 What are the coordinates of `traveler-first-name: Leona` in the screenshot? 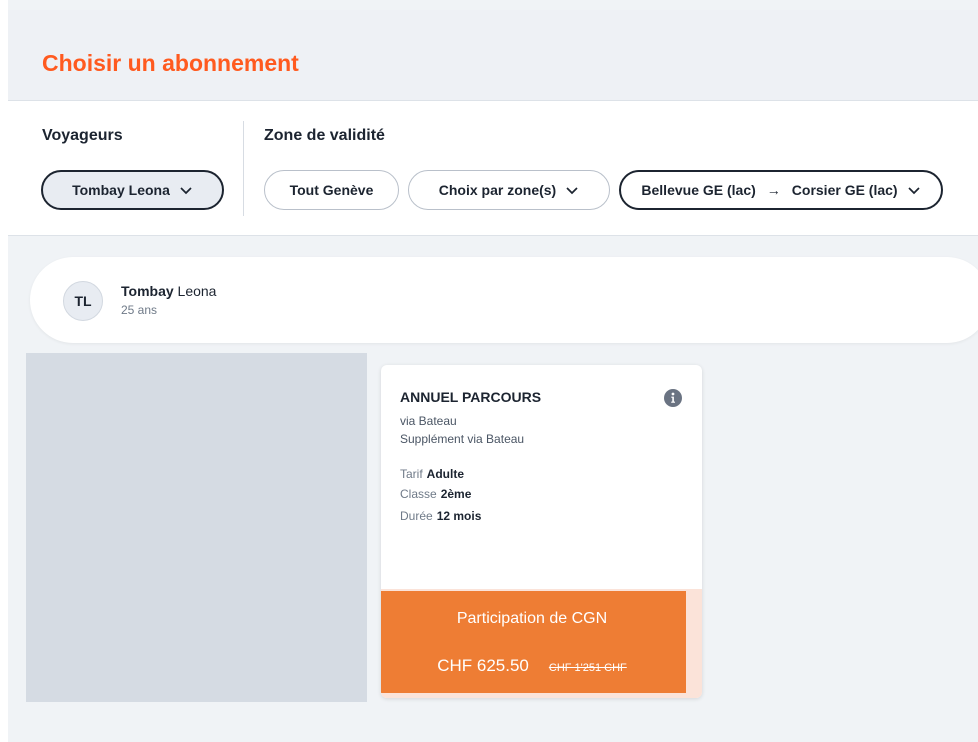 It's located at (197, 291).